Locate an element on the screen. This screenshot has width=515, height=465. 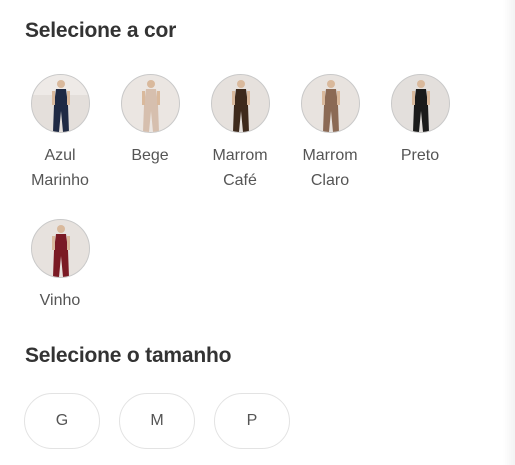
color-option-preto: Preto is located at coordinates (420, 121).